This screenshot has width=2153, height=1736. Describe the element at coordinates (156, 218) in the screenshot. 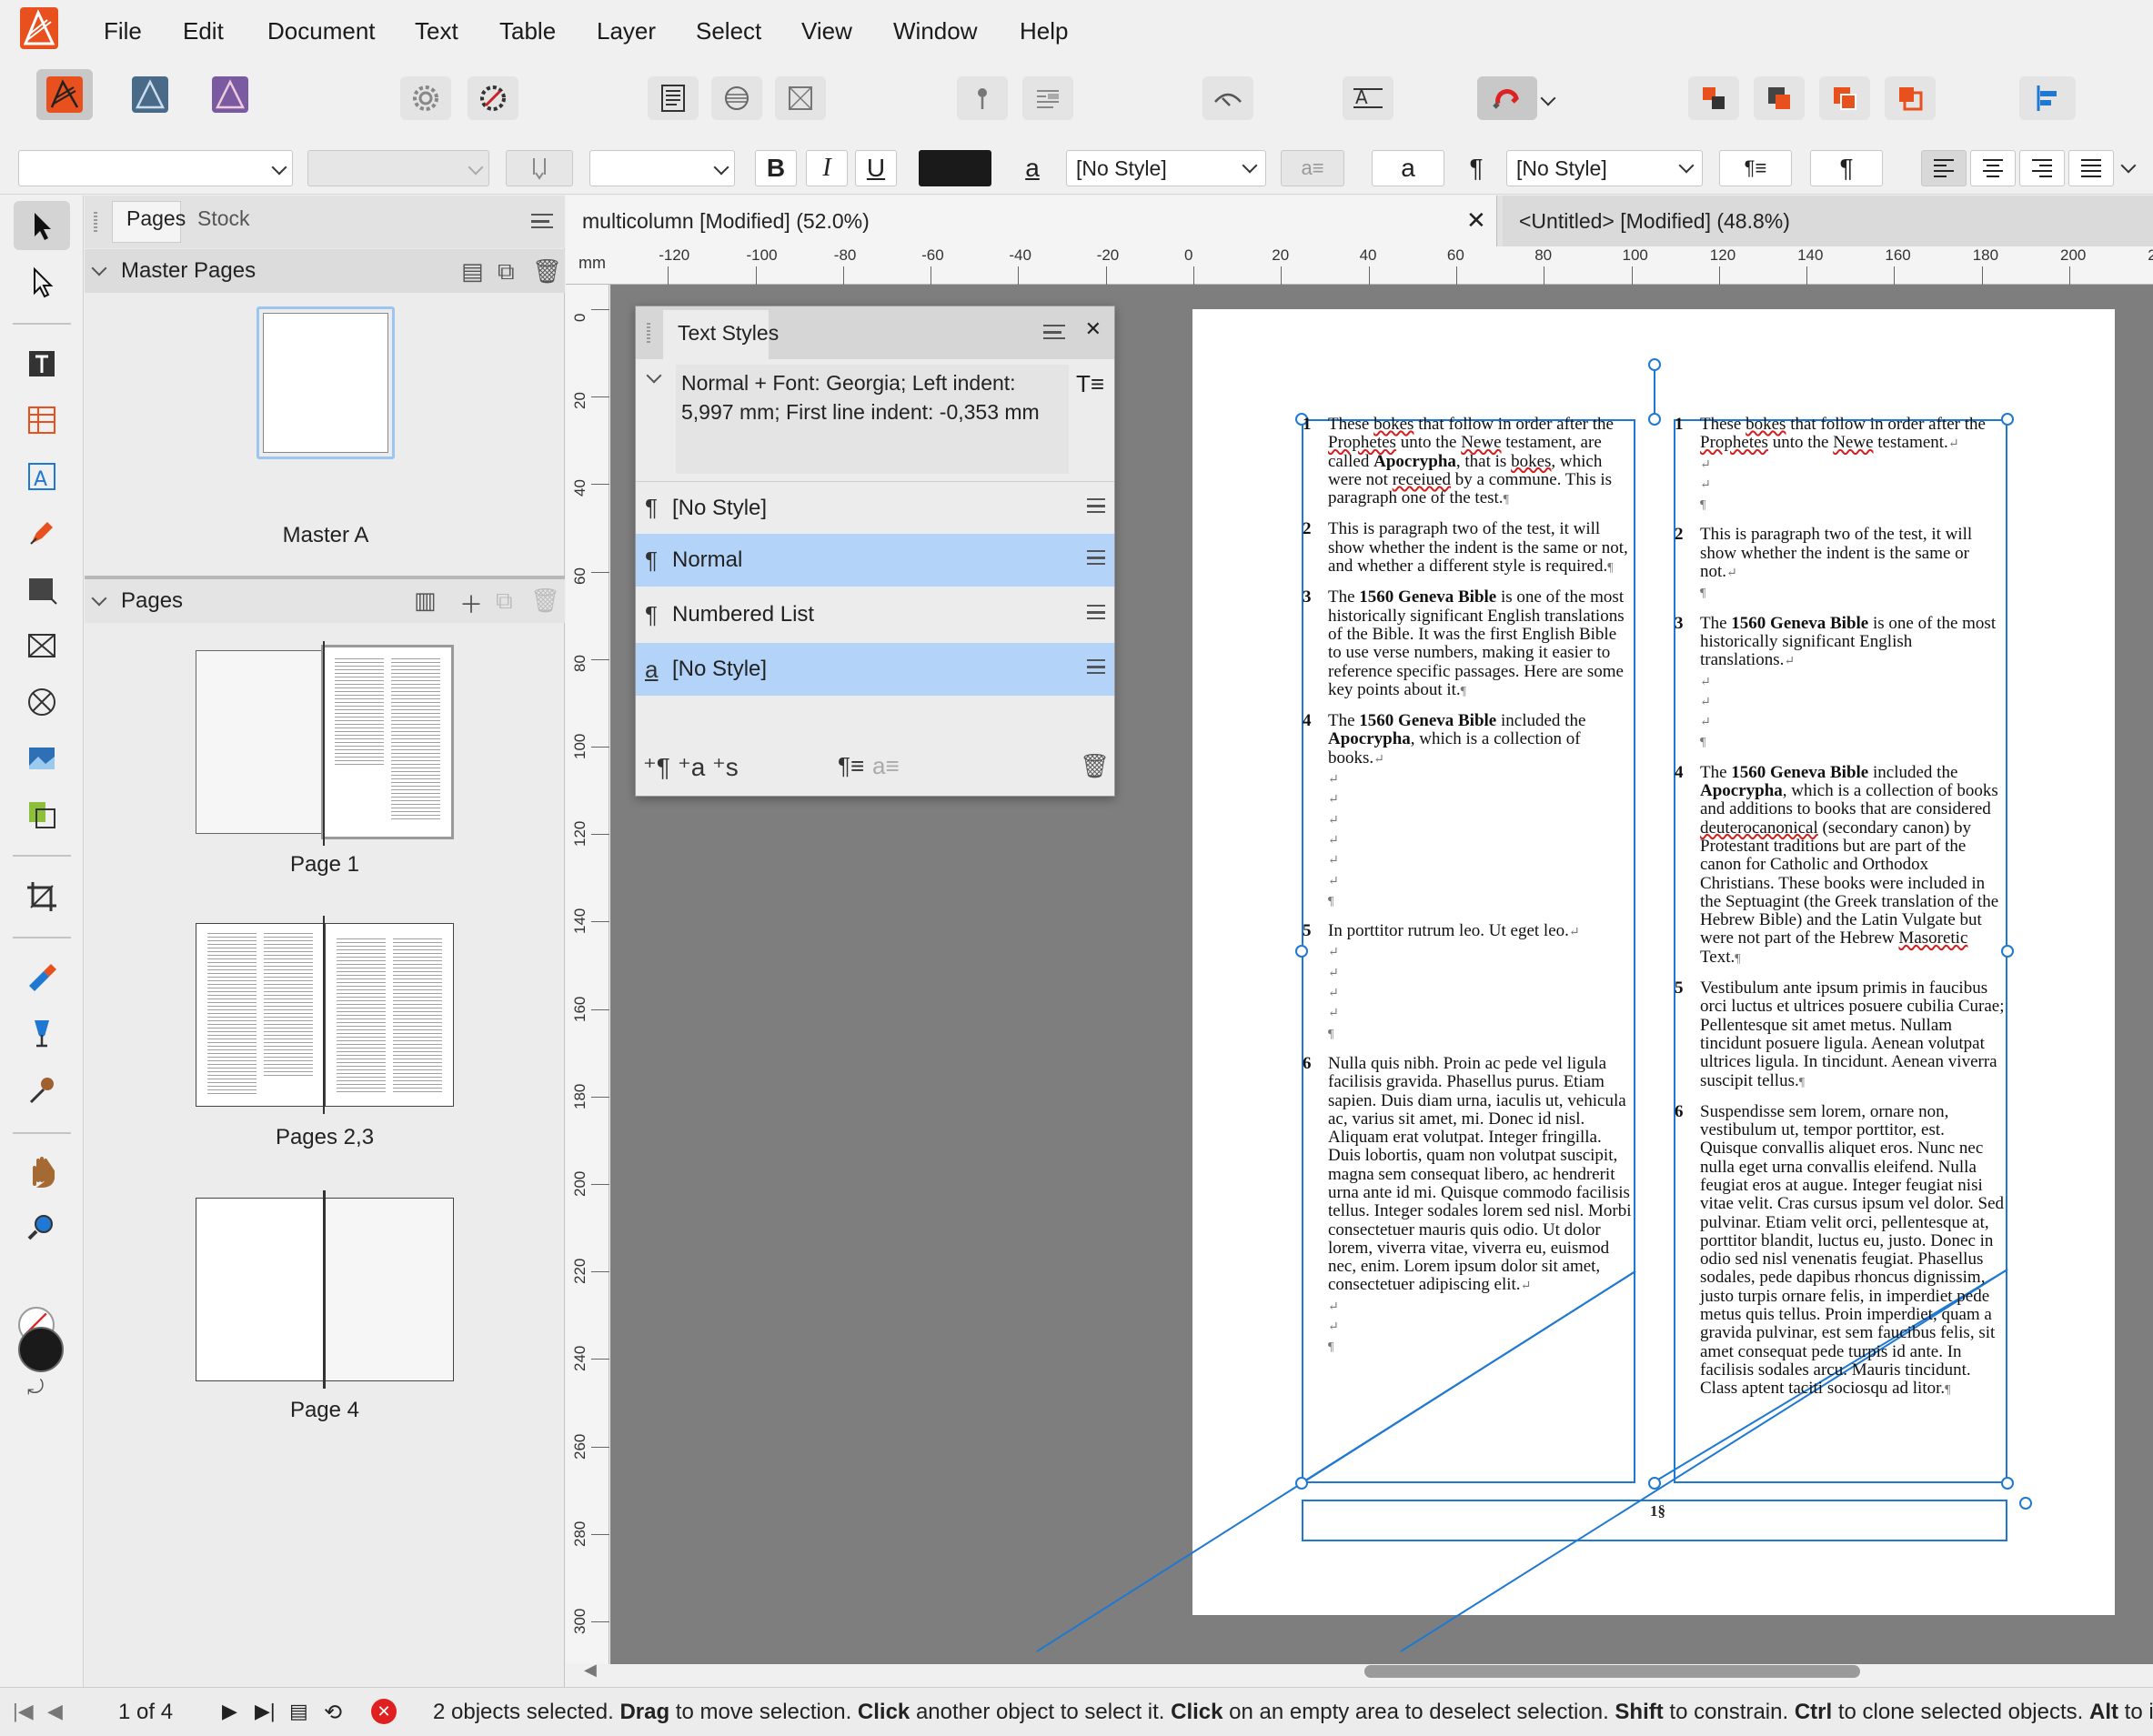

I see `tab-pages: Pages` at that location.